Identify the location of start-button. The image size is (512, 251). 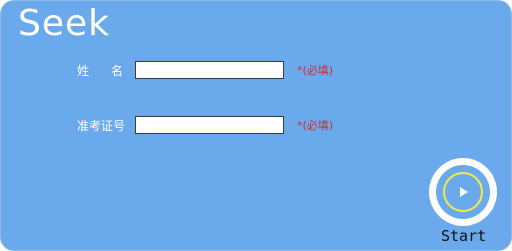
(463, 192).